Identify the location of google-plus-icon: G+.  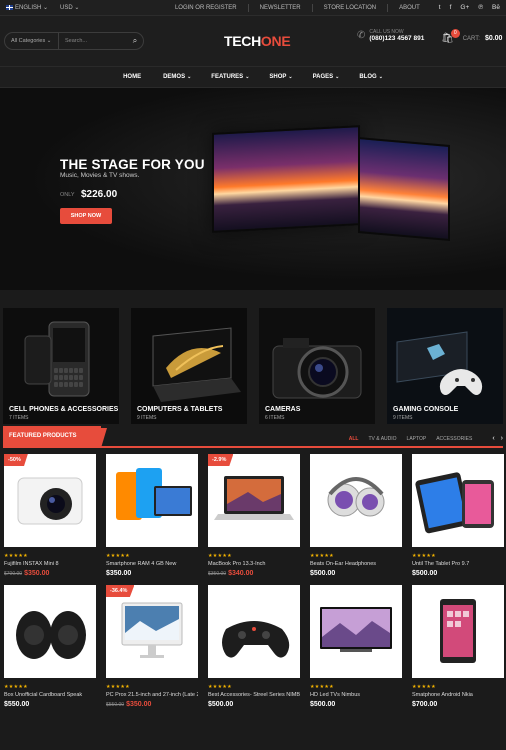
(464, 7).